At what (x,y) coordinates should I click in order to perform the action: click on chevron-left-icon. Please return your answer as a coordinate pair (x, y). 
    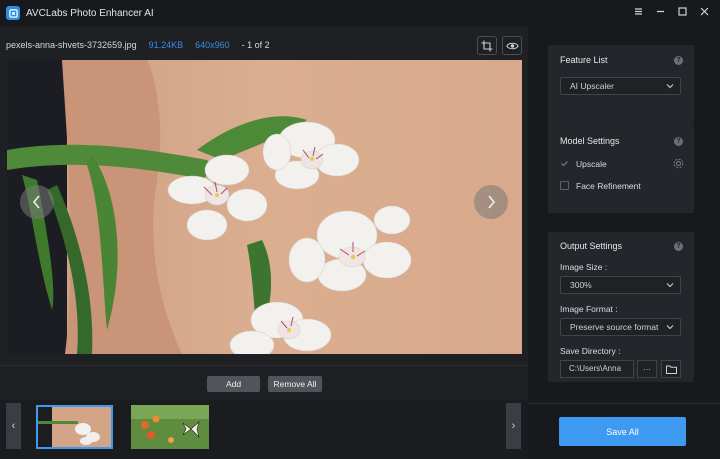
    Looking at the image, I should click on (36, 202).